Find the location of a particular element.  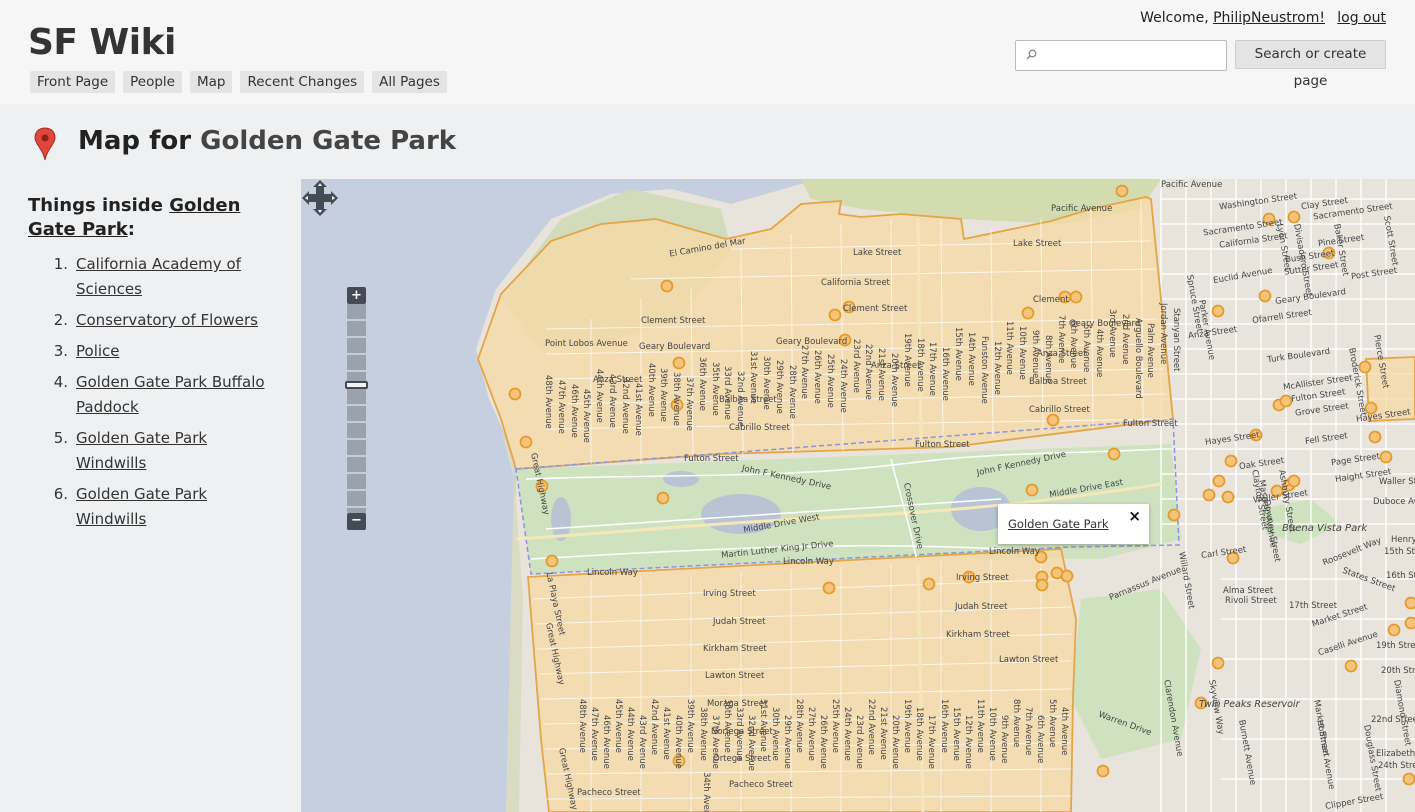

place-link: California Academy of Sciences is located at coordinates (177, 277).